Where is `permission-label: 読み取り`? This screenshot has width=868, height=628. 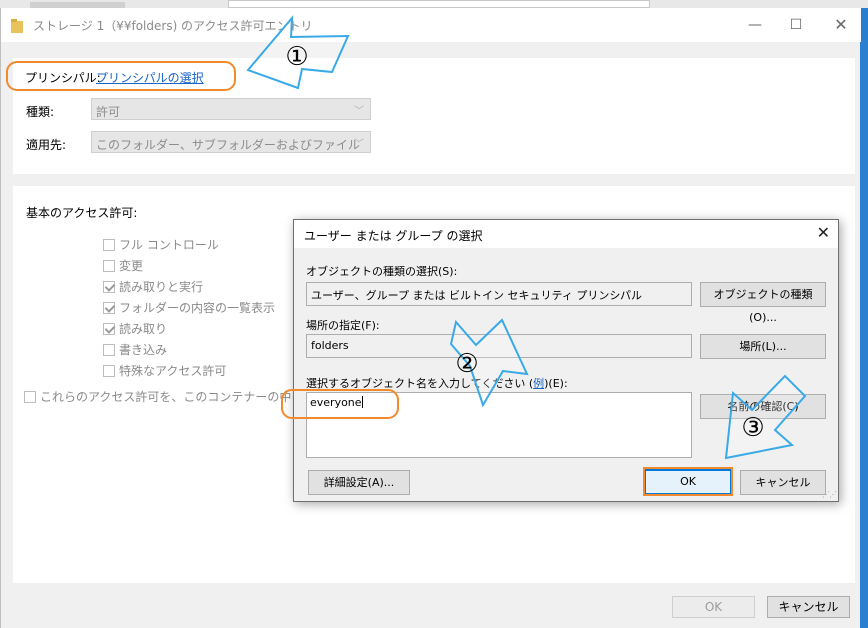 permission-label: 読み取り is located at coordinates (143, 329).